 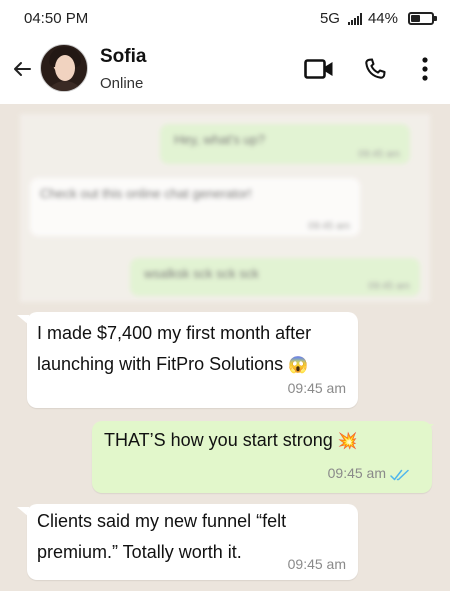 What do you see at coordinates (382, 18) in the screenshot?
I see `battery-percent: 44%` at bounding box center [382, 18].